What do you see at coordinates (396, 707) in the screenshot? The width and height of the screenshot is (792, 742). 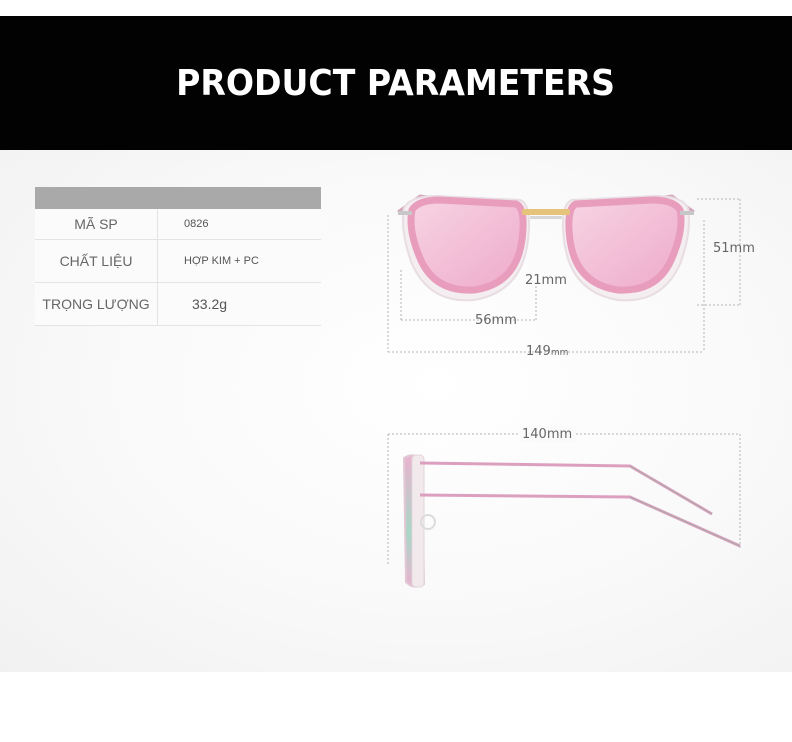 I see `bottom-spacer` at bounding box center [396, 707].